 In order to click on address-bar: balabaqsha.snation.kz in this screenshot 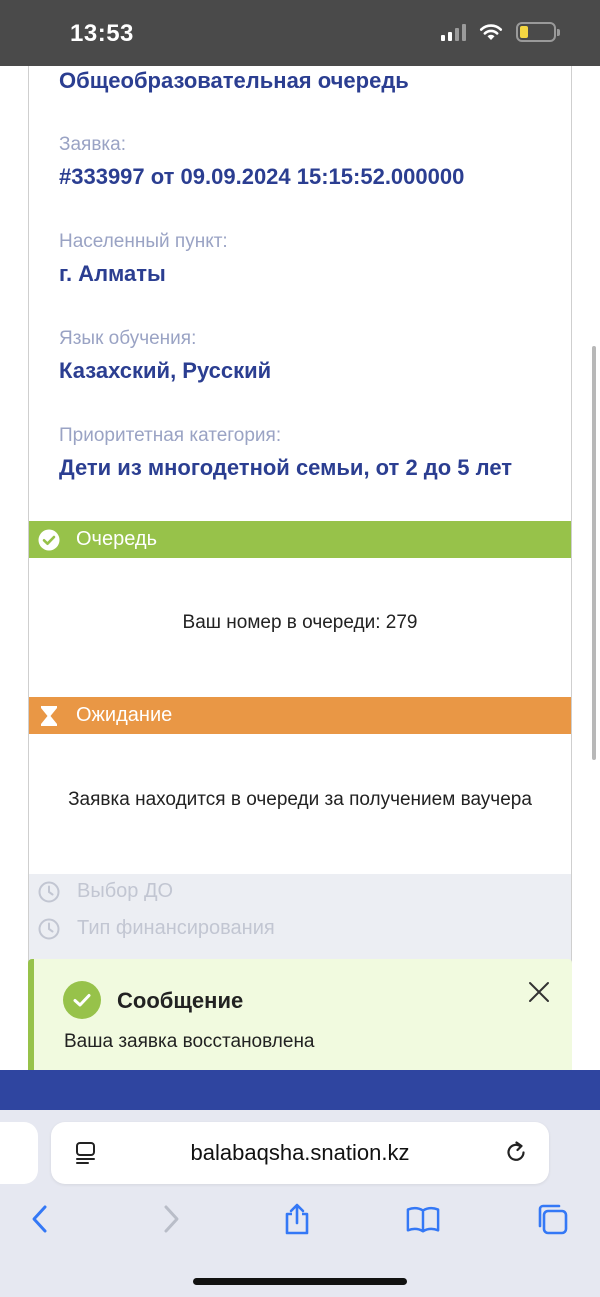, I will do `click(300, 1153)`.